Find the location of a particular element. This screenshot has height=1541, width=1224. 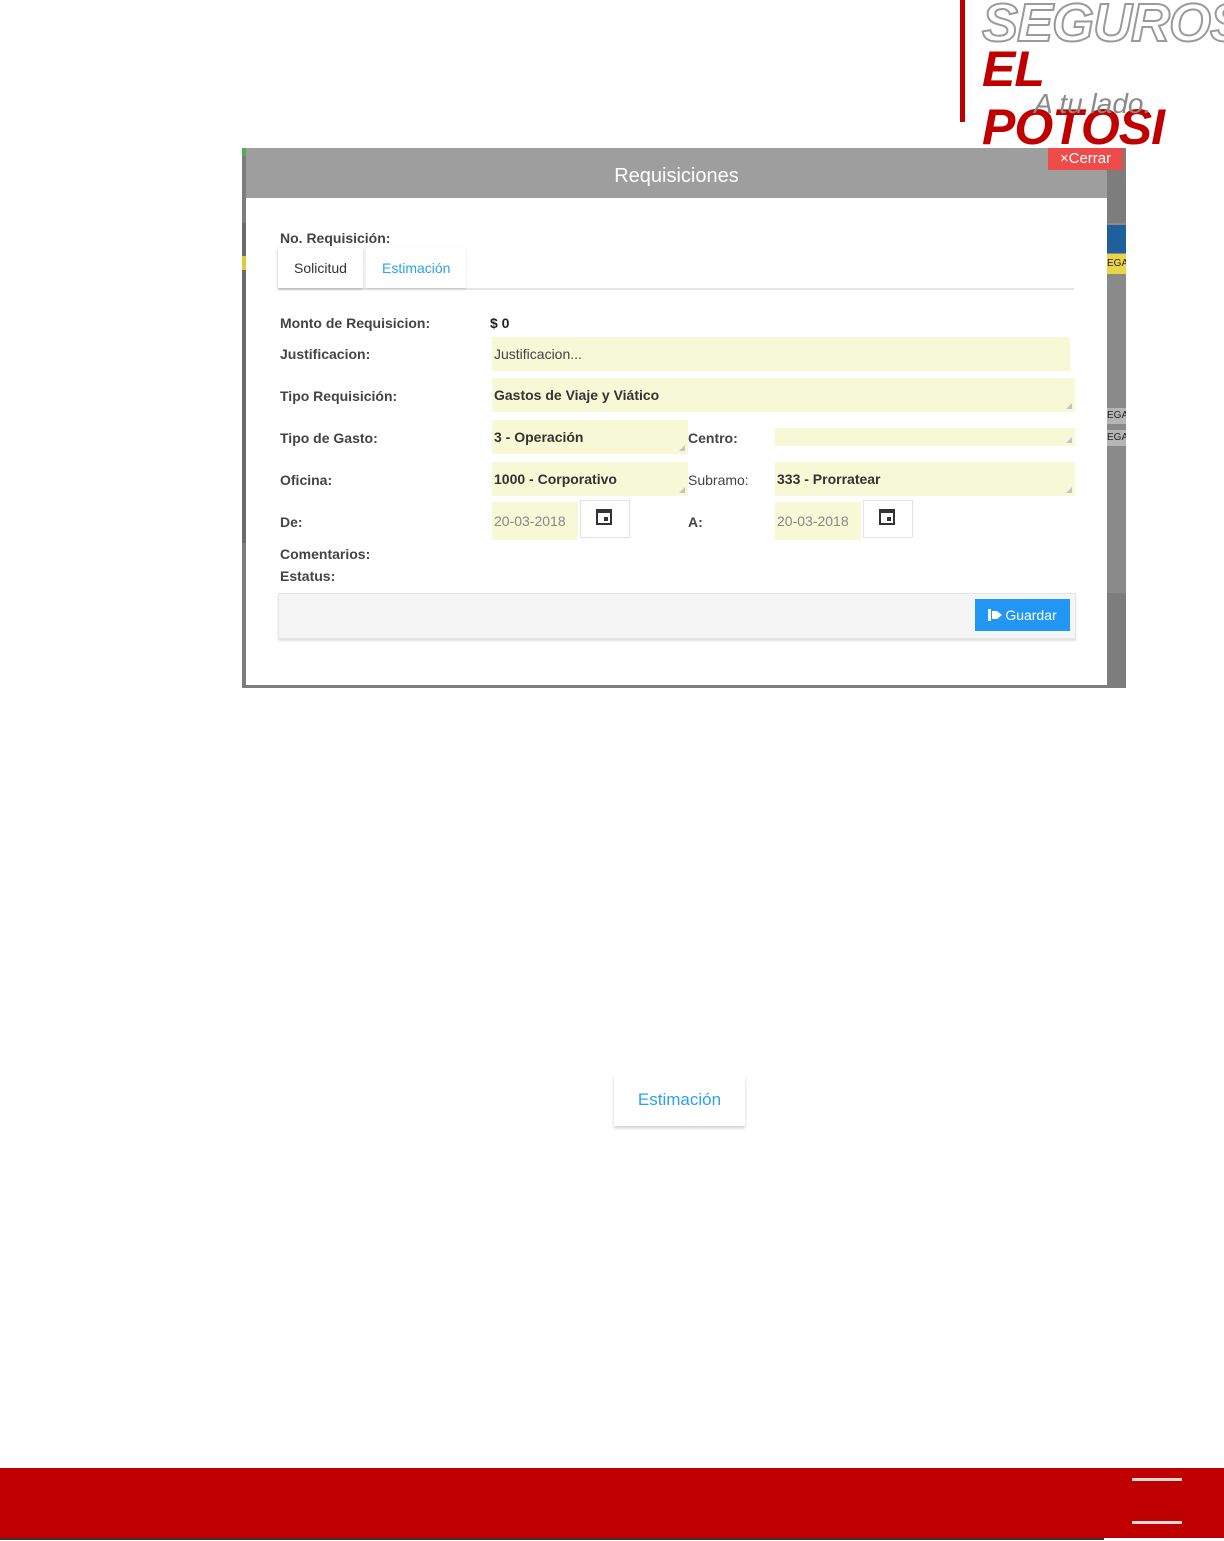

to-date-picker-button is located at coordinates (888, 519).